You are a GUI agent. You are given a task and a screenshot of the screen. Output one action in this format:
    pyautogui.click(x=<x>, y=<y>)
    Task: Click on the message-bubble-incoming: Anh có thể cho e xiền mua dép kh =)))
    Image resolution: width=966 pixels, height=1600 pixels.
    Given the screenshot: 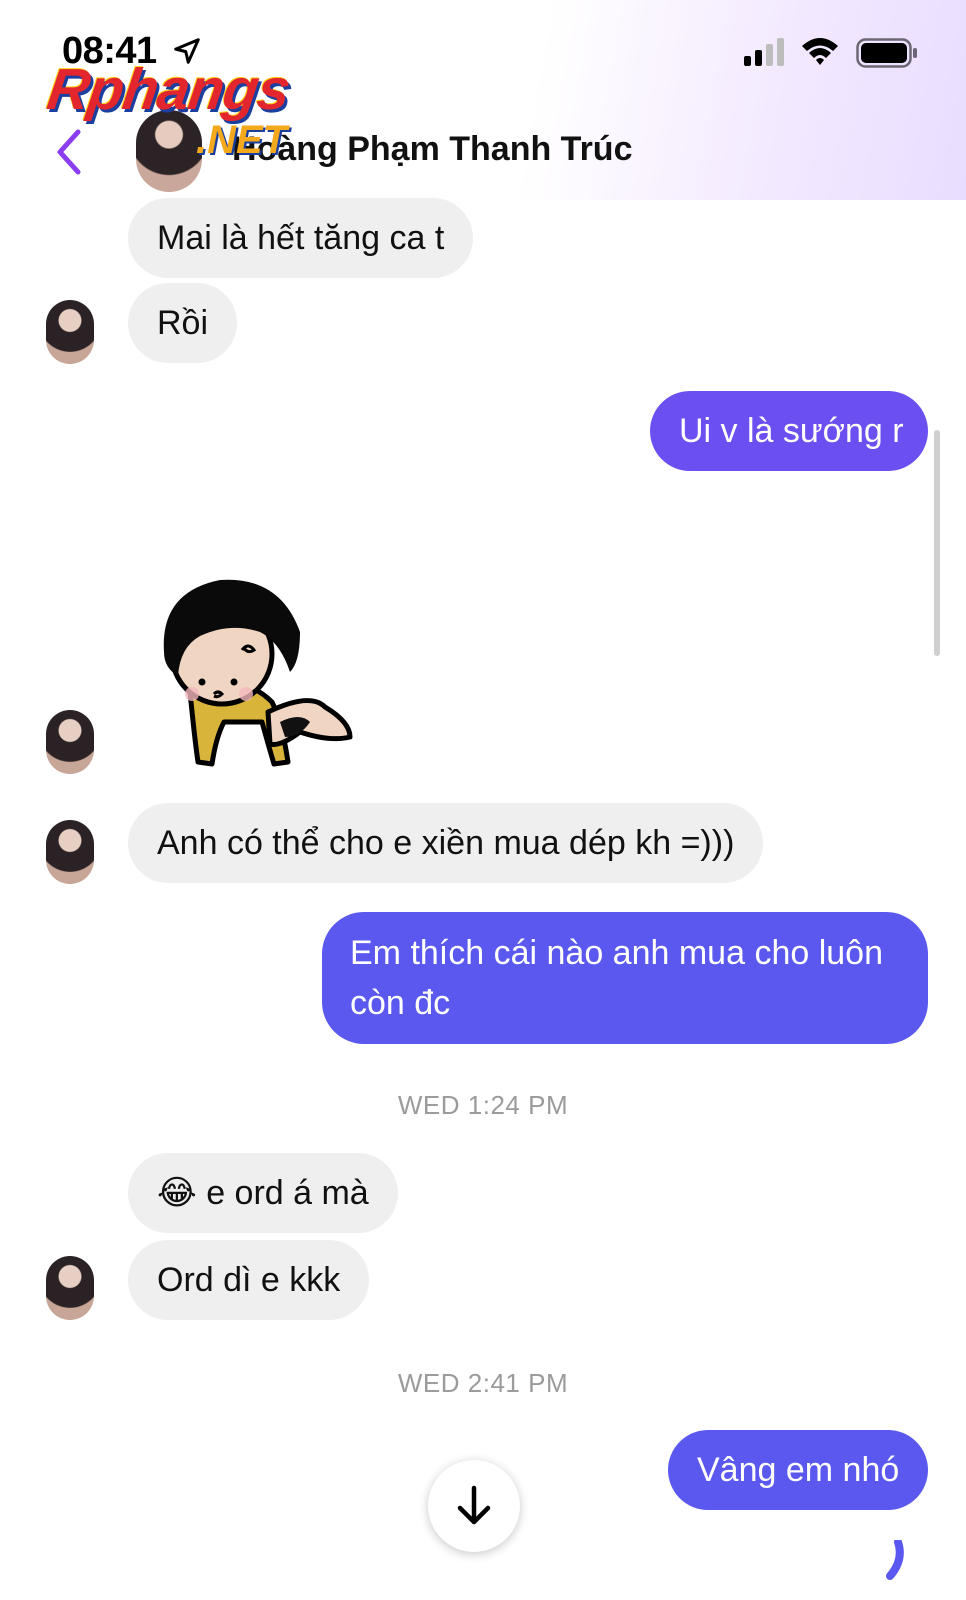 What is the action you would take?
    pyautogui.click(x=446, y=843)
    